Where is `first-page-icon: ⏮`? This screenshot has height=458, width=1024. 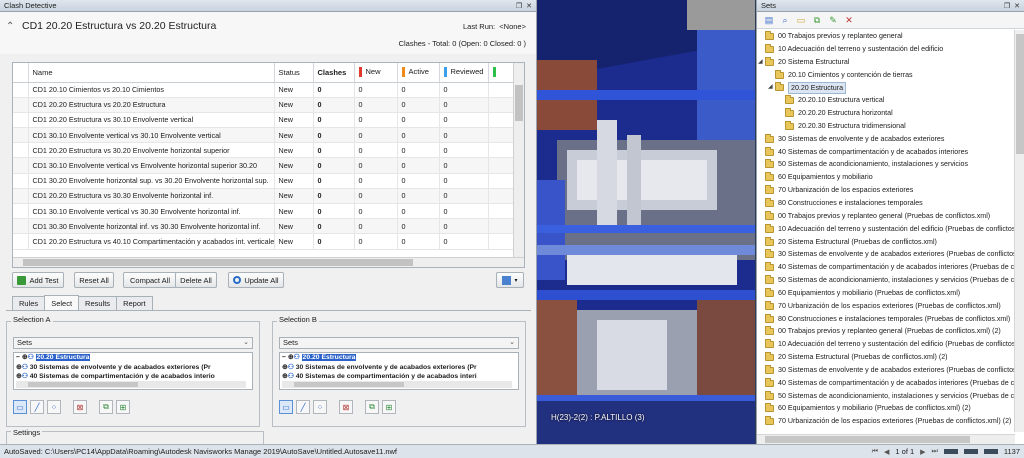
first-page-icon: ⏮ is located at coordinates (875, 452).